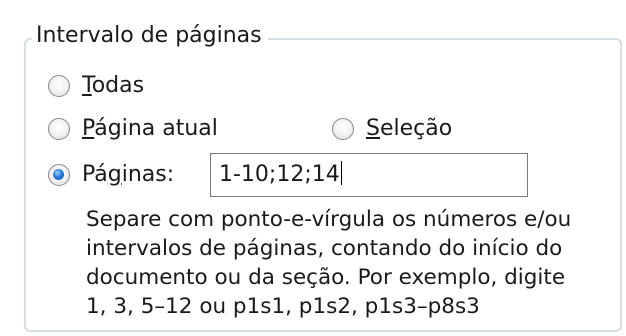  Describe the element at coordinates (369, 175) in the screenshot. I see `pages-input: 1-10;12;14` at that location.